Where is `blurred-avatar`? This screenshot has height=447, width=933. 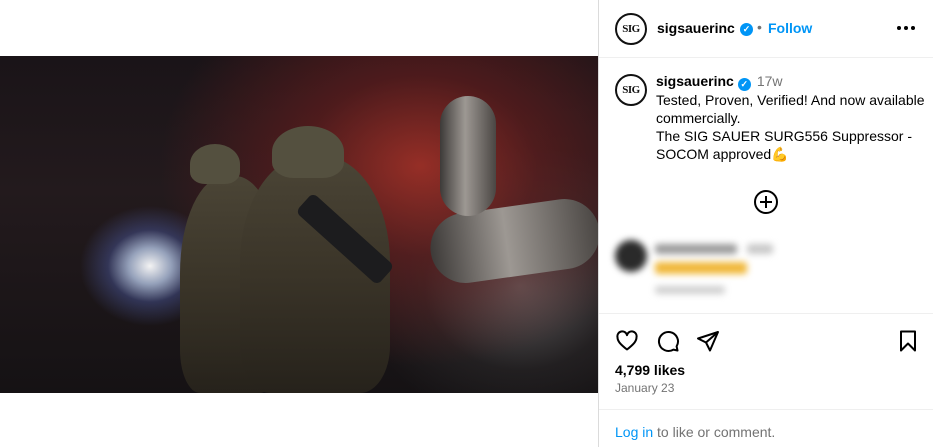 blurred-avatar is located at coordinates (631, 256).